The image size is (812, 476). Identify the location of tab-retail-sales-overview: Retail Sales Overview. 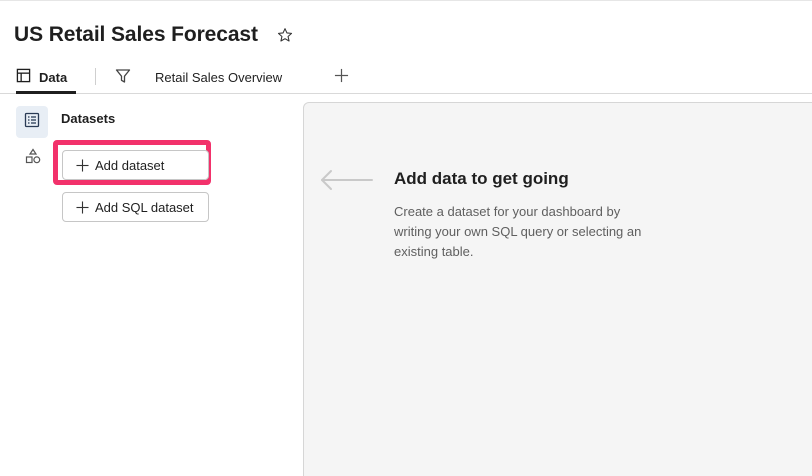
(218, 77).